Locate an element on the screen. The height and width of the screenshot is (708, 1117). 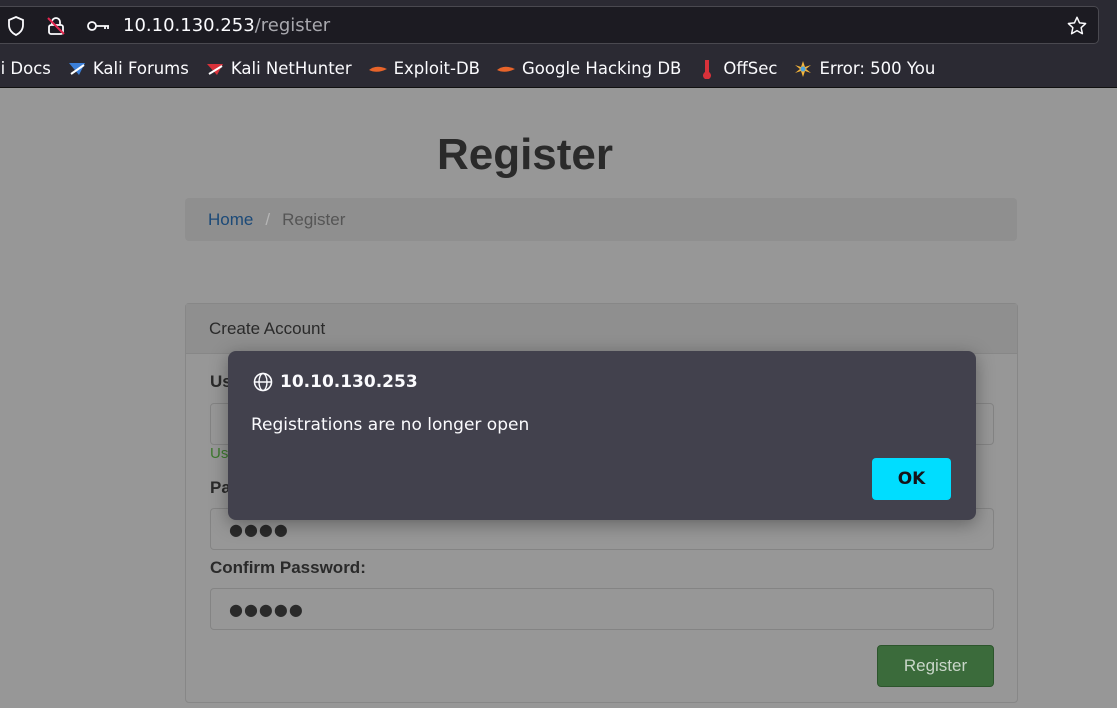
dialog-origin: 10.10.130.253 is located at coordinates (335, 382).